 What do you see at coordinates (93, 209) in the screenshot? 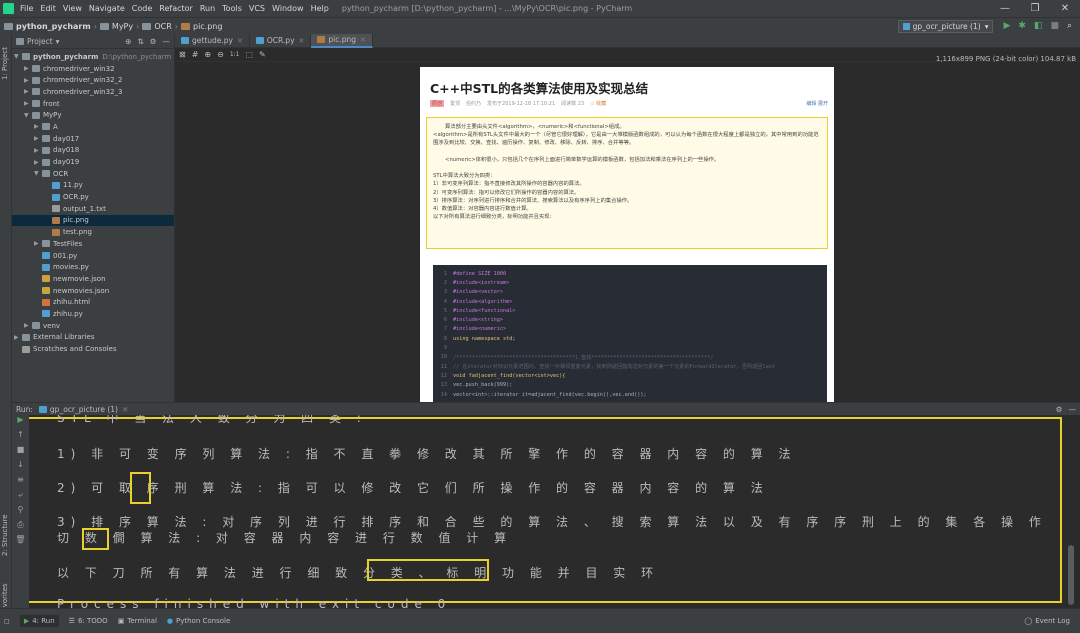
I see `tree-item: output_1.txt` at bounding box center [93, 209].